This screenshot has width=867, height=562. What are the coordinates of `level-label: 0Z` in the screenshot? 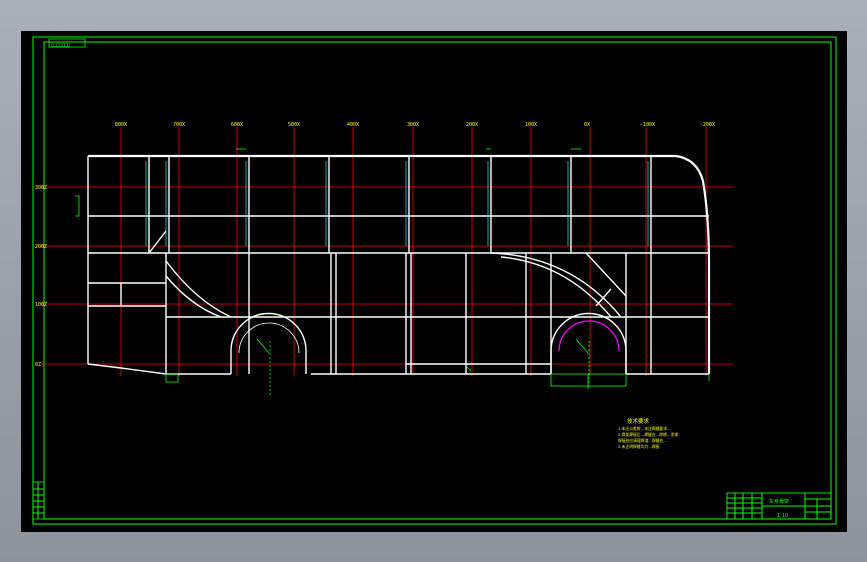 It's located at (38, 365).